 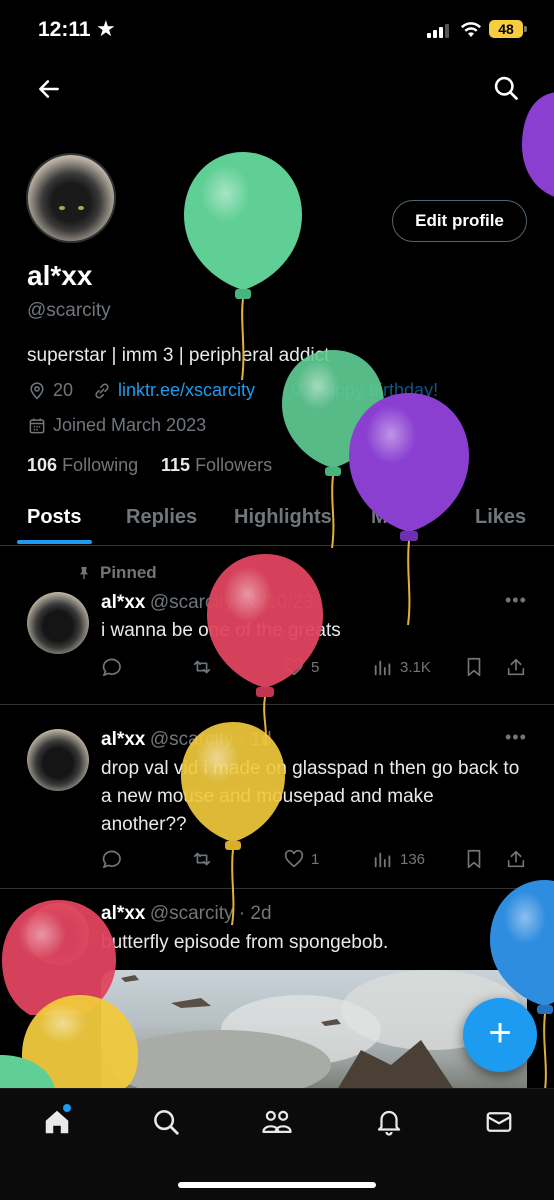 What do you see at coordinates (54, 517) in the screenshot?
I see `tab-posts: Posts` at bounding box center [54, 517].